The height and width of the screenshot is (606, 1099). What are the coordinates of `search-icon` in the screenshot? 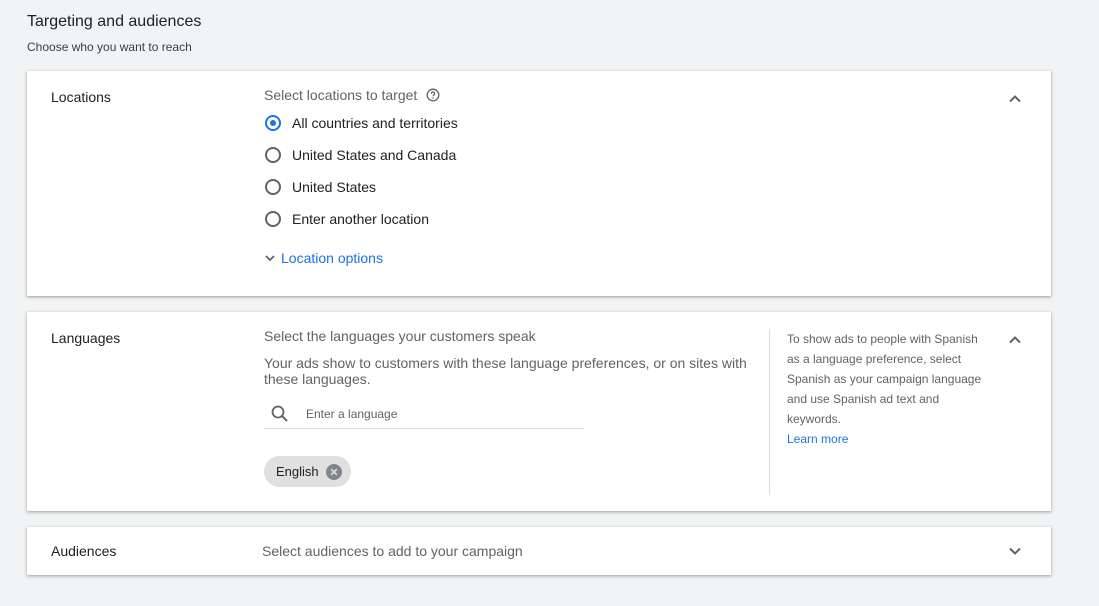 It's located at (279, 413).